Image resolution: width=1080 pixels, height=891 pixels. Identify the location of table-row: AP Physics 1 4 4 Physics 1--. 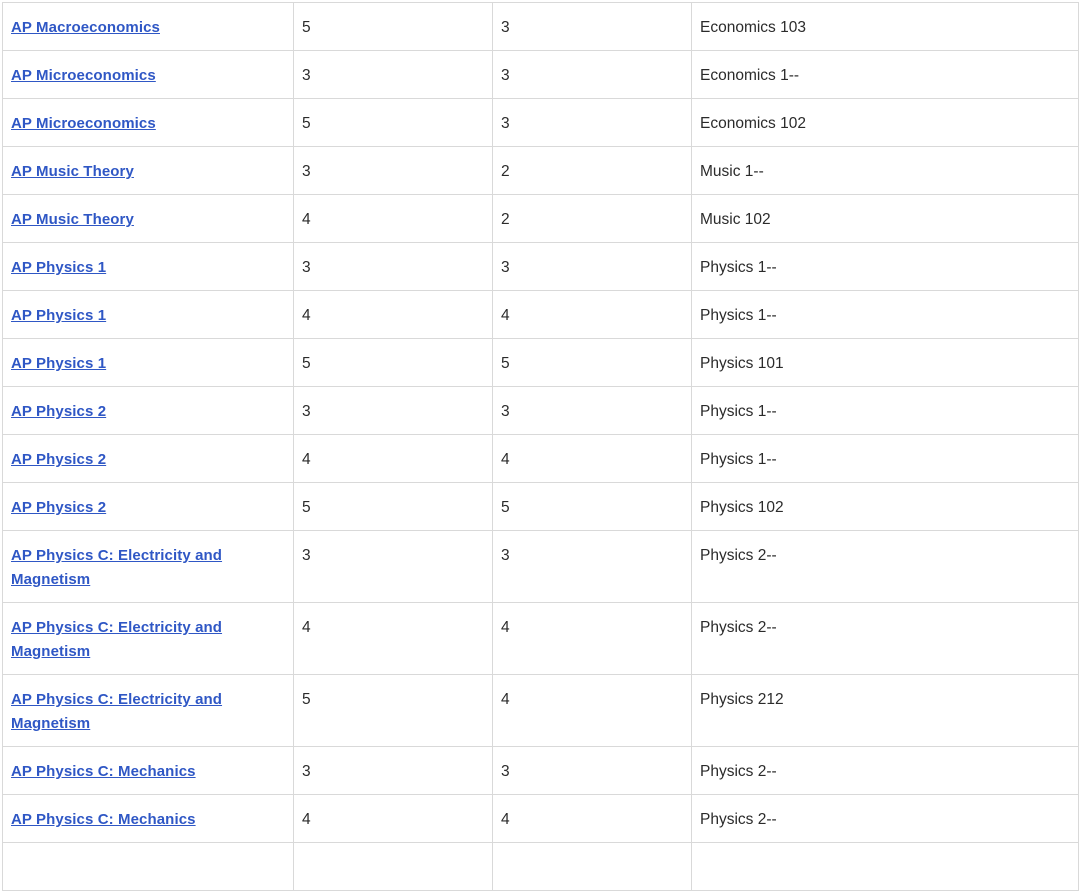
(540, 314).